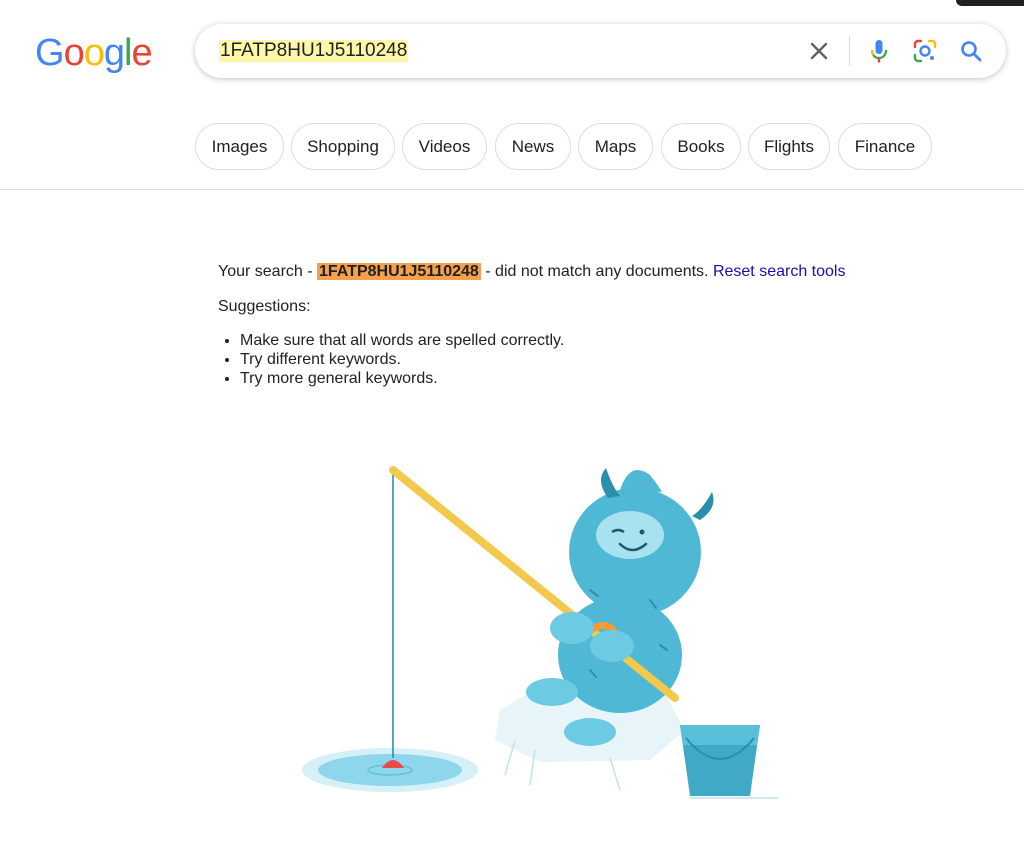 The width and height of the screenshot is (1024, 857). What do you see at coordinates (399, 271) in the screenshot?
I see `searched-query: 1FATP8HU1J5110248` at bounding box center [399, 271].